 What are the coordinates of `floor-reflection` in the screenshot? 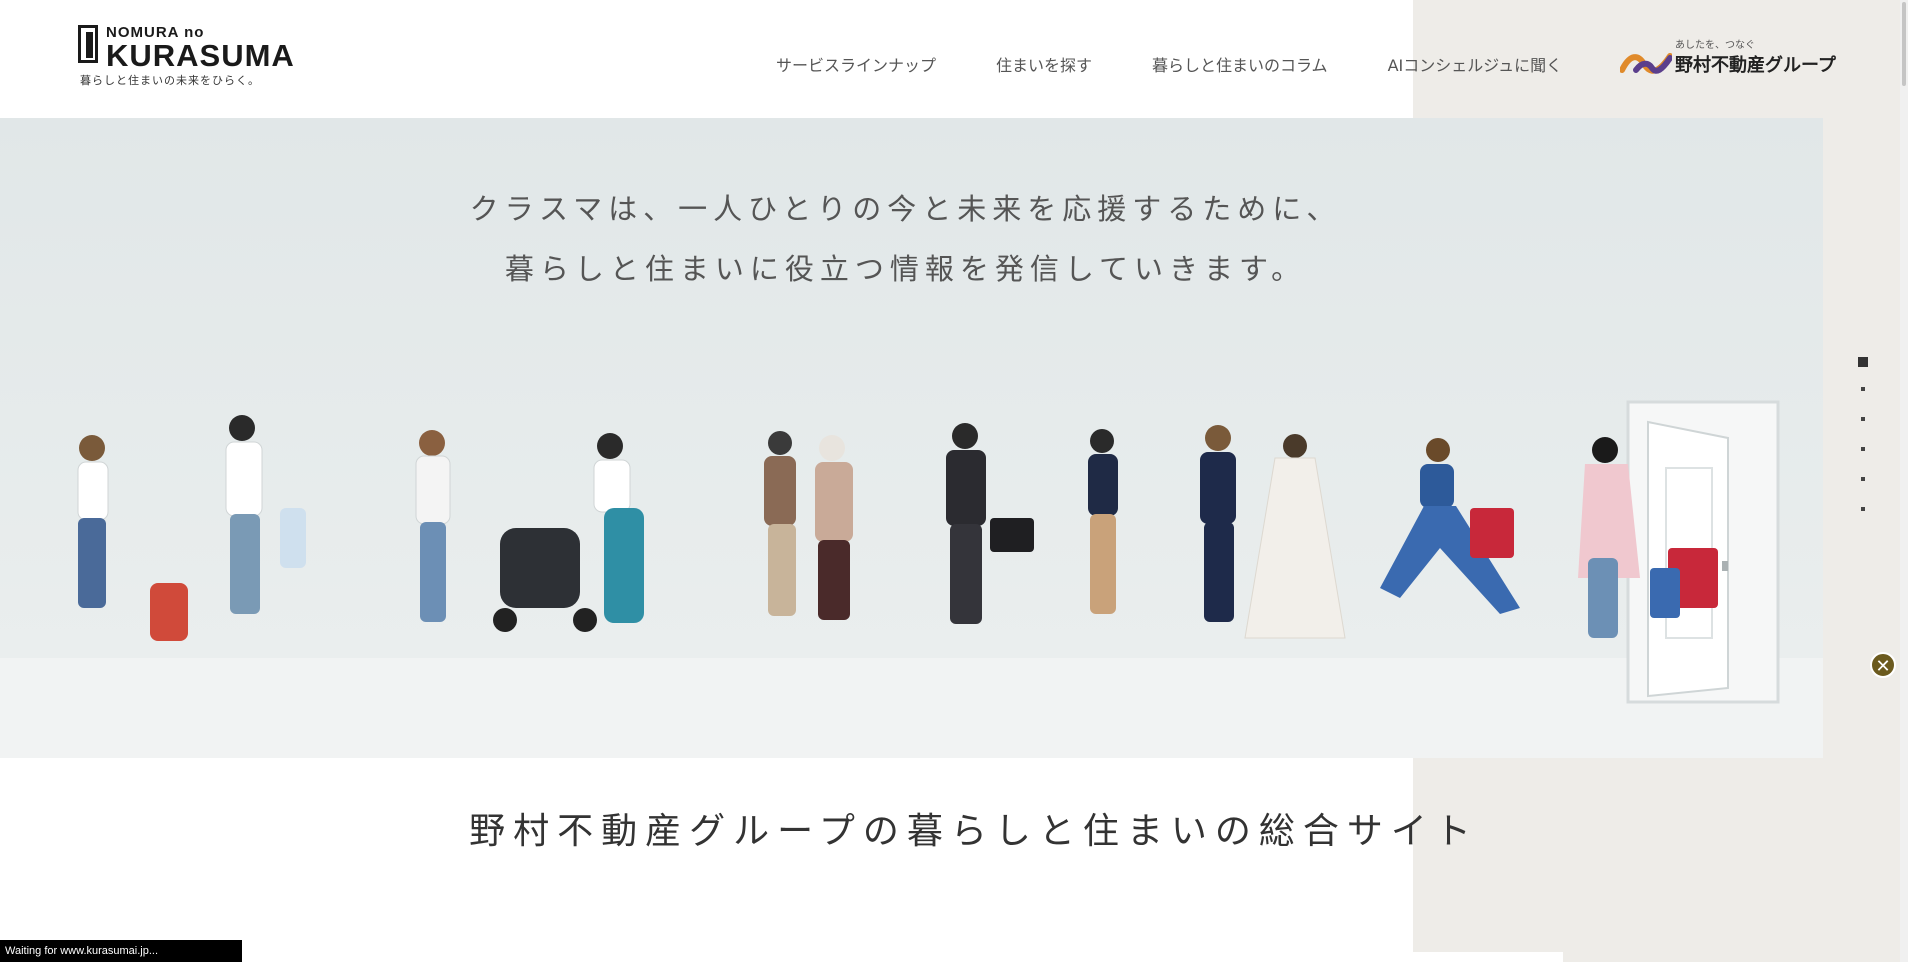 It's located at (911, 708).